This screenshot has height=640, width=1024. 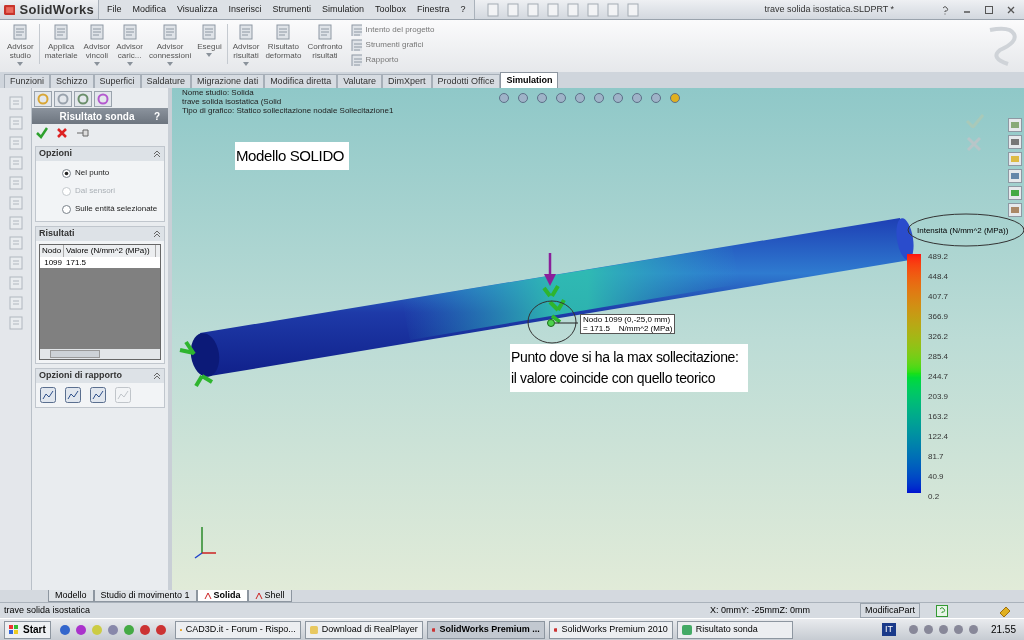 I want to click on tab: Solida, so click(x=222, y=596).